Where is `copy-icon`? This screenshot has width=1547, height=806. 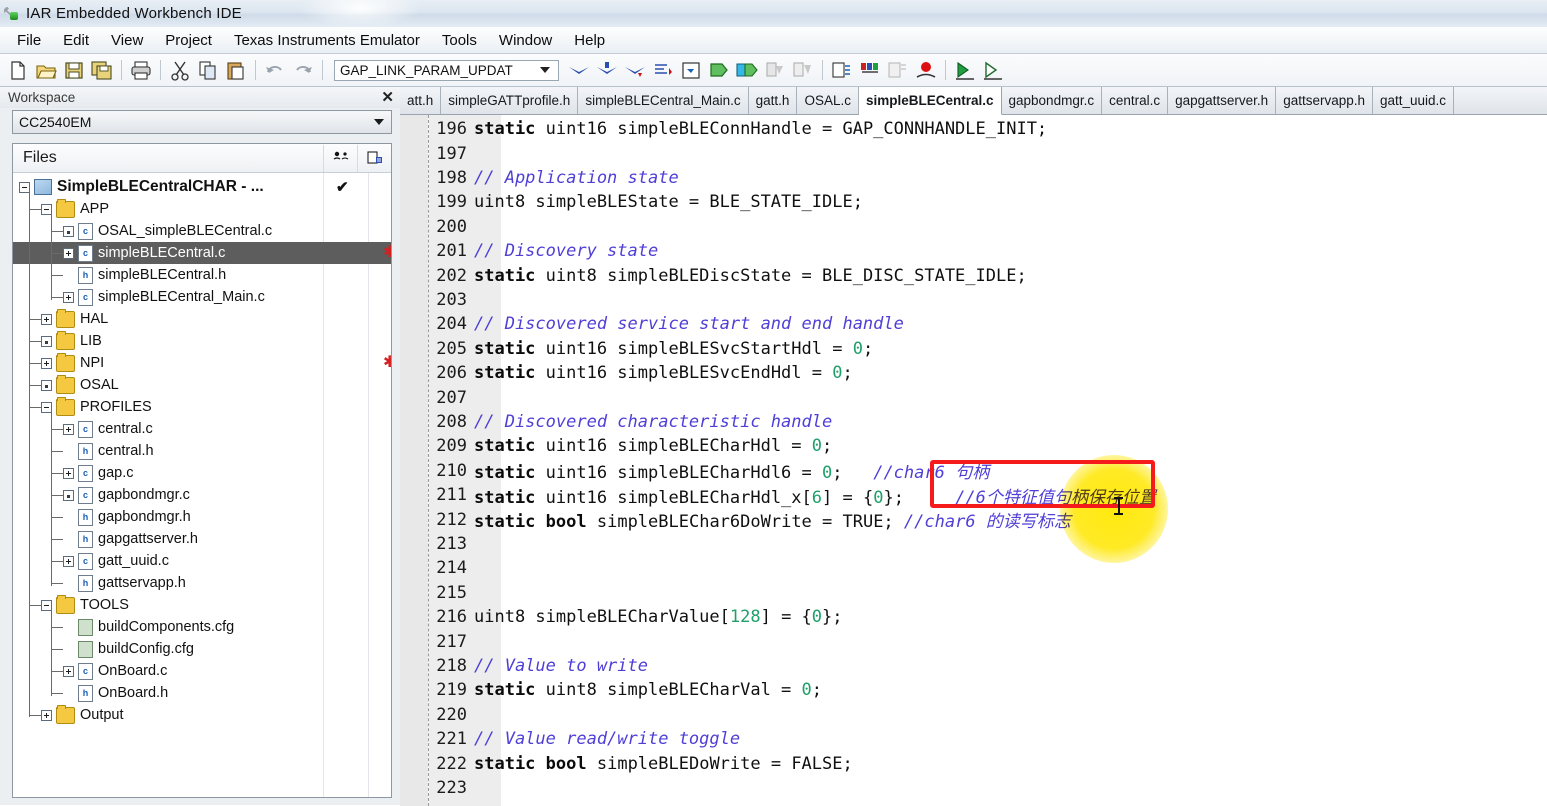 copy-icon is located at coordinates (208, 70).